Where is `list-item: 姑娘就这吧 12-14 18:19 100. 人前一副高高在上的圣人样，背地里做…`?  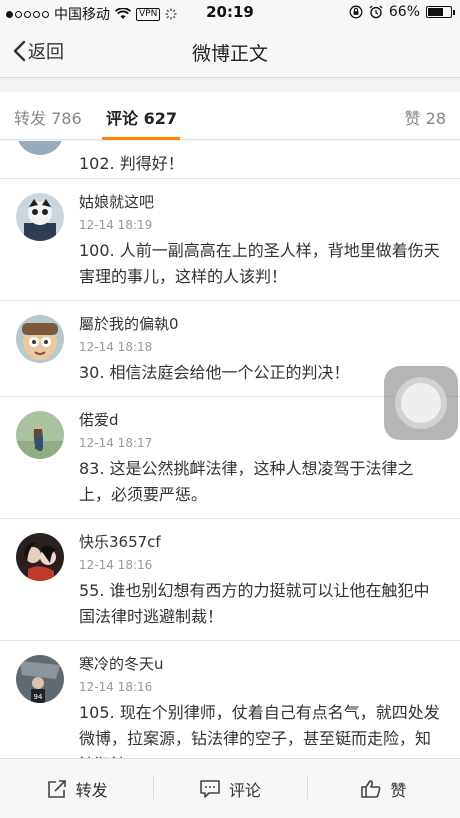 list-item: 姑娘就这吧 12-14 18:19 100. 人前一副高高在上的圣人样，背地里做… is located at coordinates (230, 240).